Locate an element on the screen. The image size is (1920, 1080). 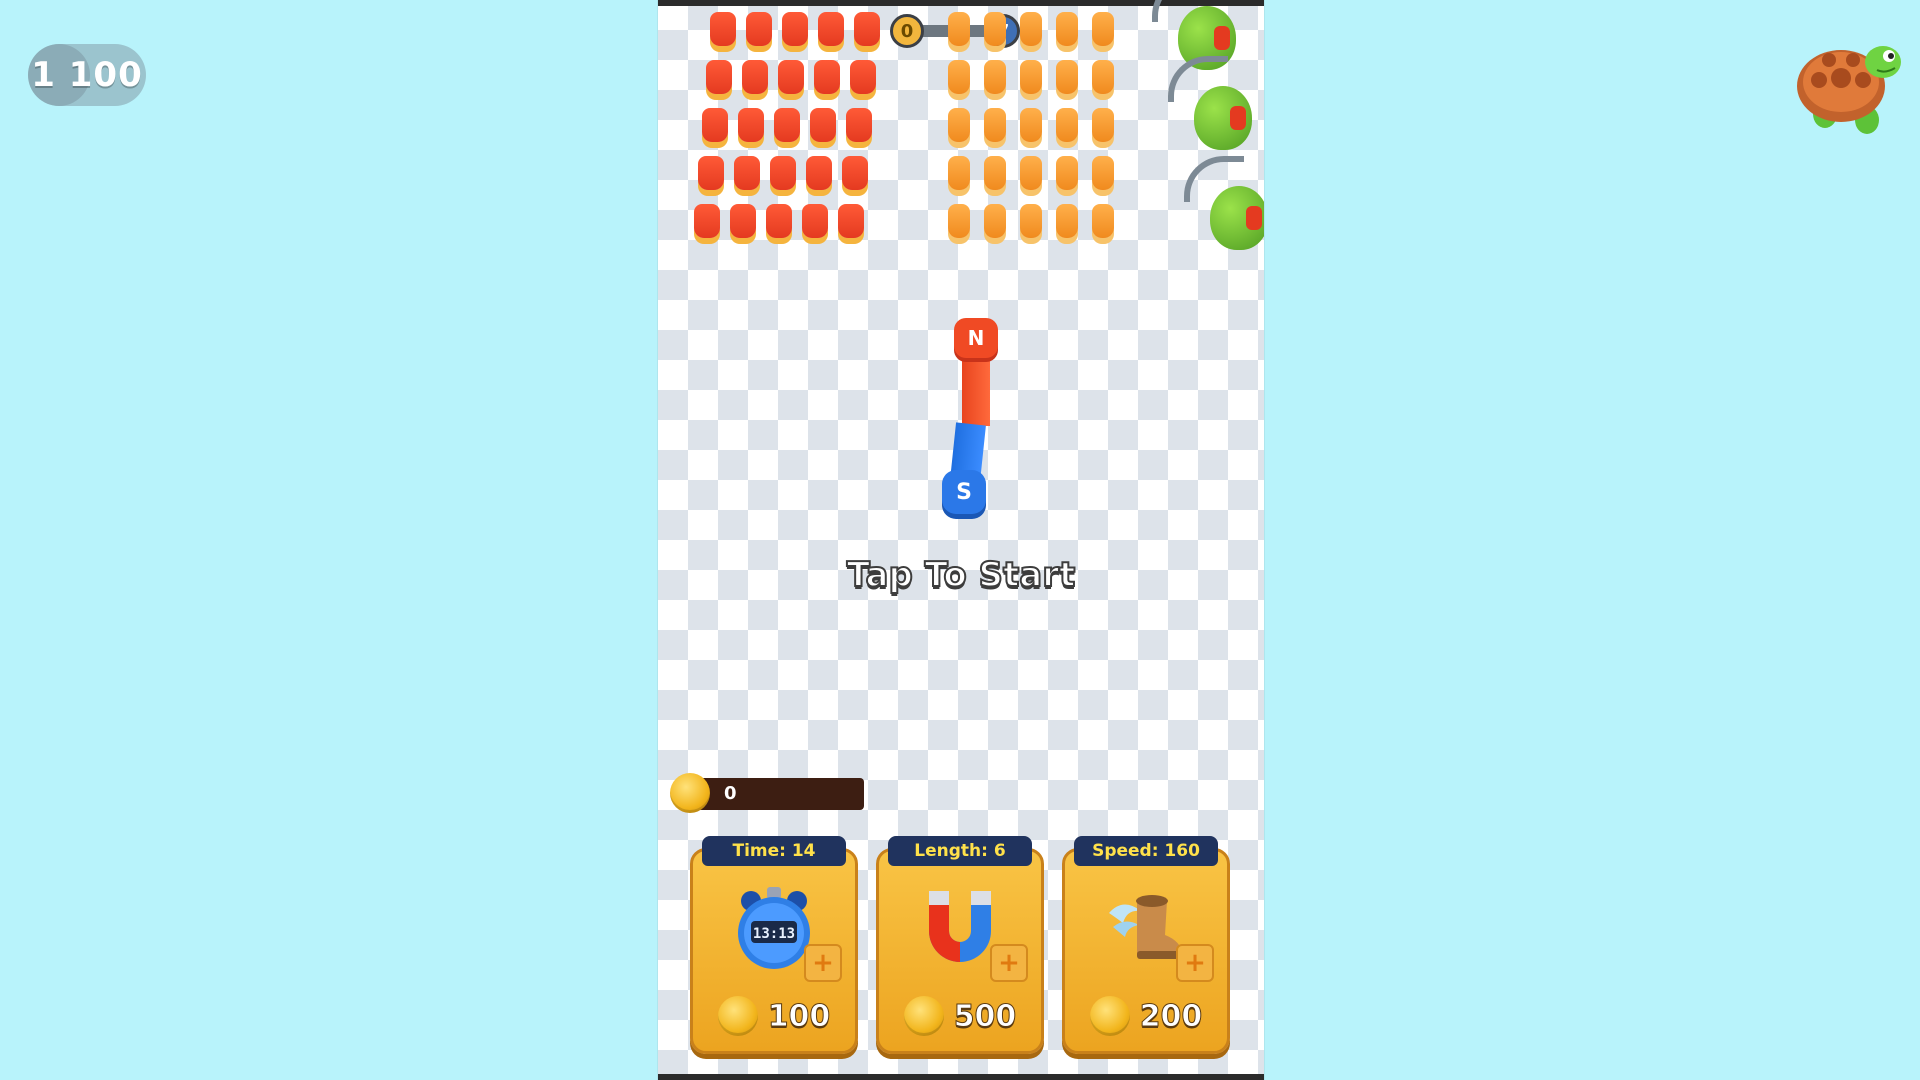
upgrade-card-title: Speed: 160 is located at coordinates (1146, 851).